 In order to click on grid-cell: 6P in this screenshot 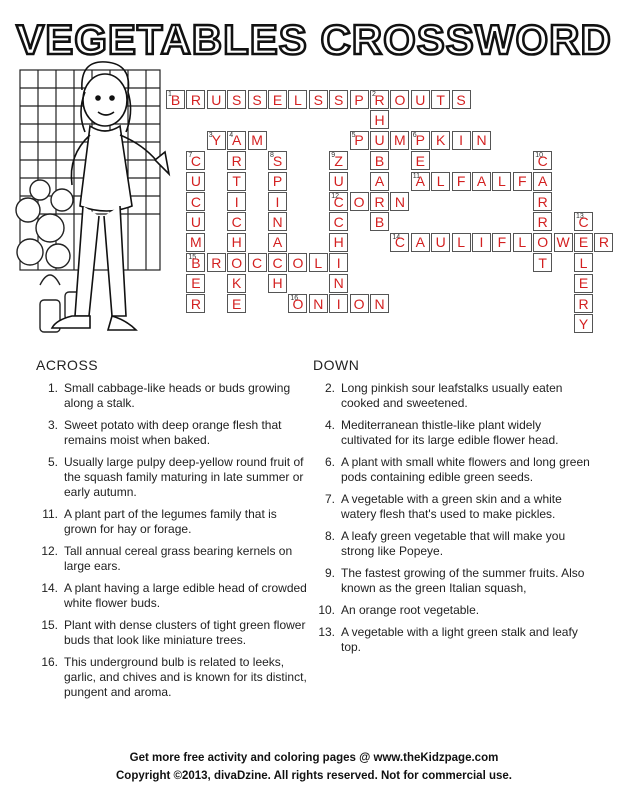, I will do `click(420, 140)`.